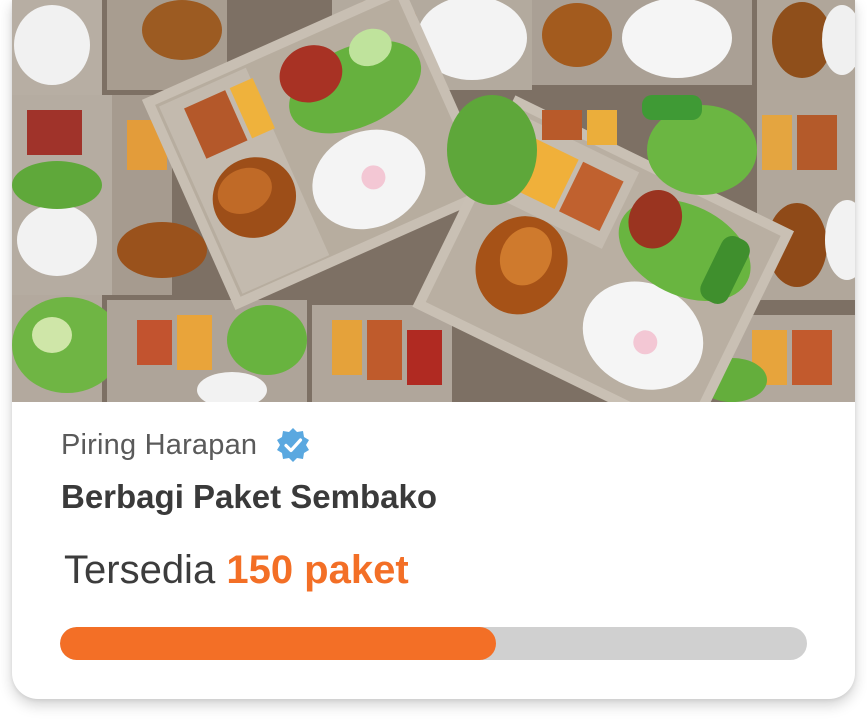 Image resolution: width=867 pixels, height=723 pixels. I want to click on availability-amount: 150 paket, so click(317, 570).